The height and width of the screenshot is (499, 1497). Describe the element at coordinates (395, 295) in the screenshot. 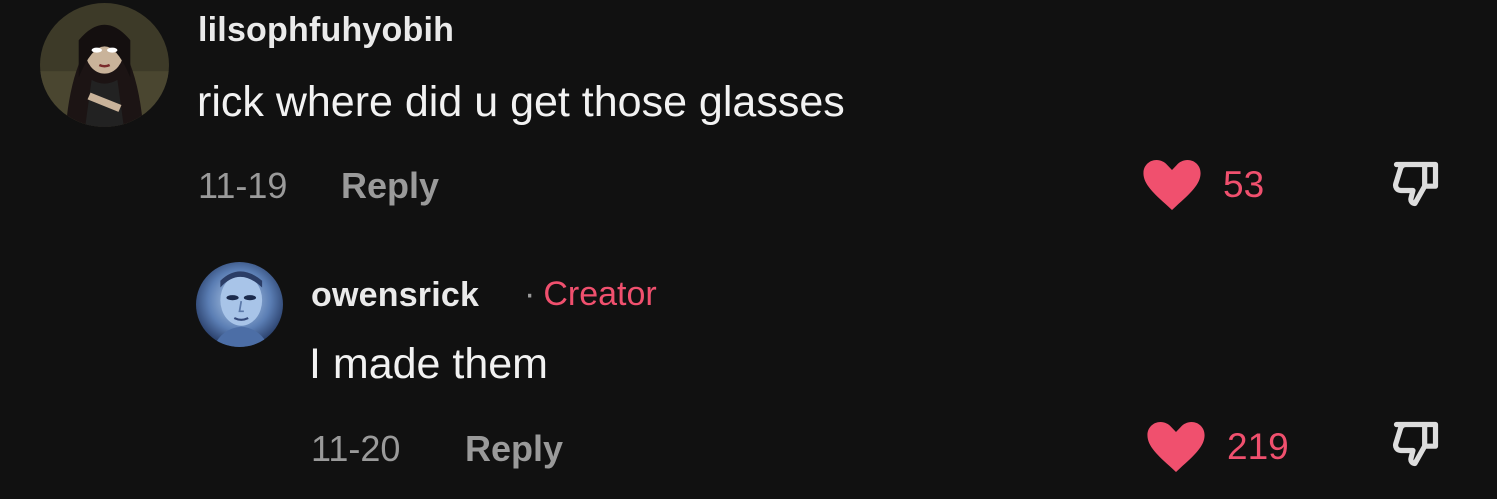

I see `comment-username: owensrick` at that location.